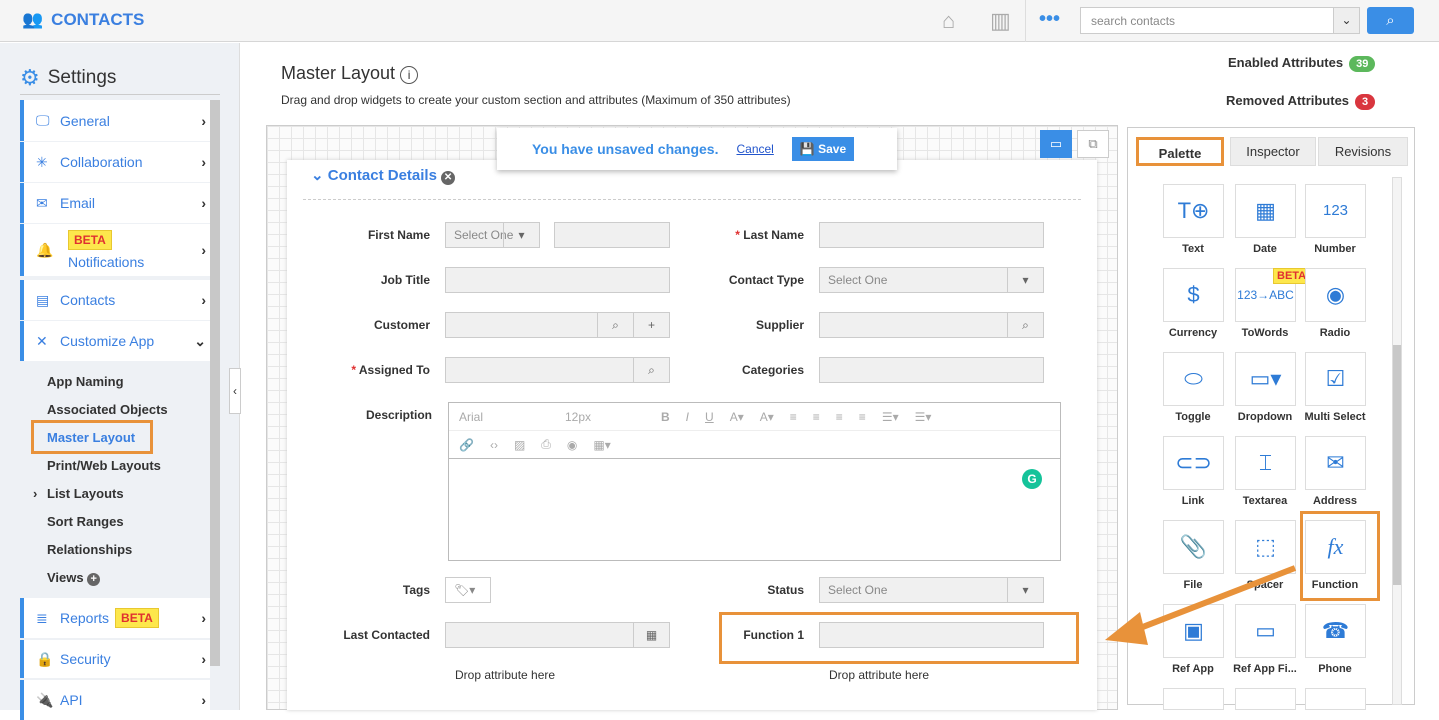 The height and width of the screenshot is (720, 1439). I want to click on arrow-shaft, so click(1215, 599).